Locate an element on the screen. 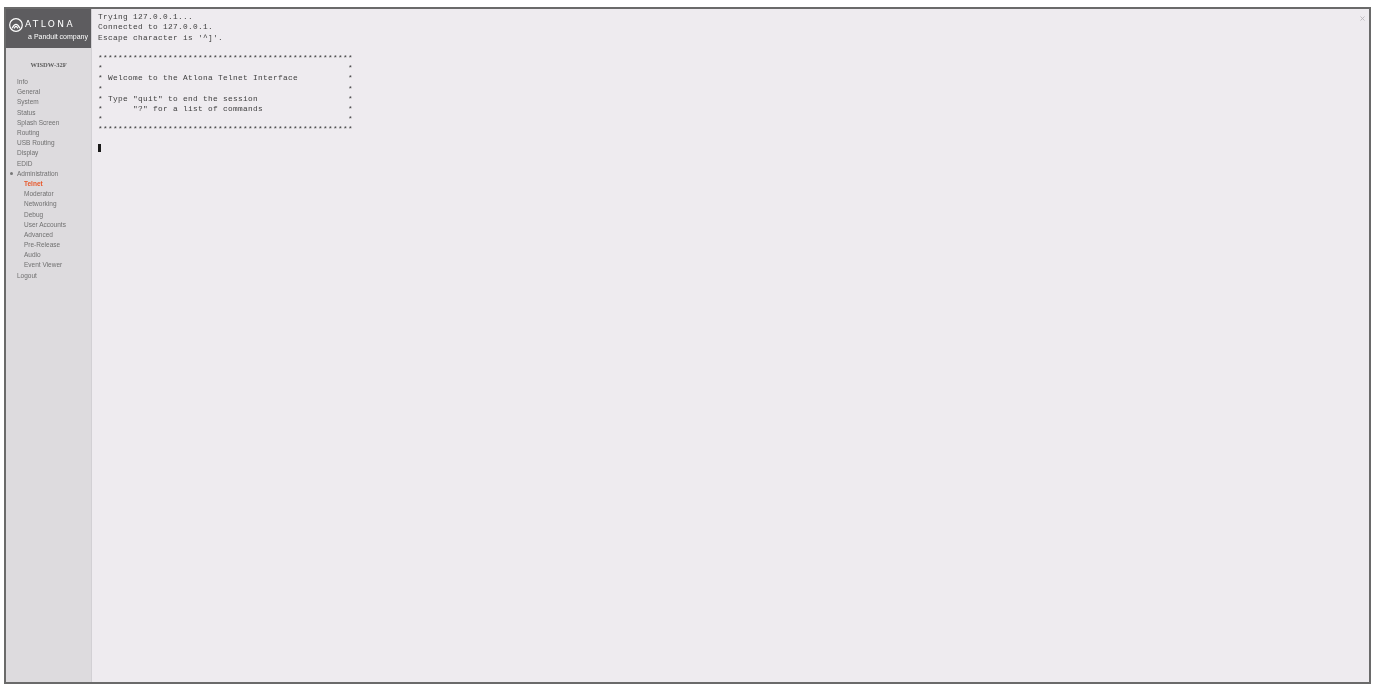 The height and width of the screenshot is (687, 1373). logo-wordmark: ATLONA is located at coordinates (50, 24).